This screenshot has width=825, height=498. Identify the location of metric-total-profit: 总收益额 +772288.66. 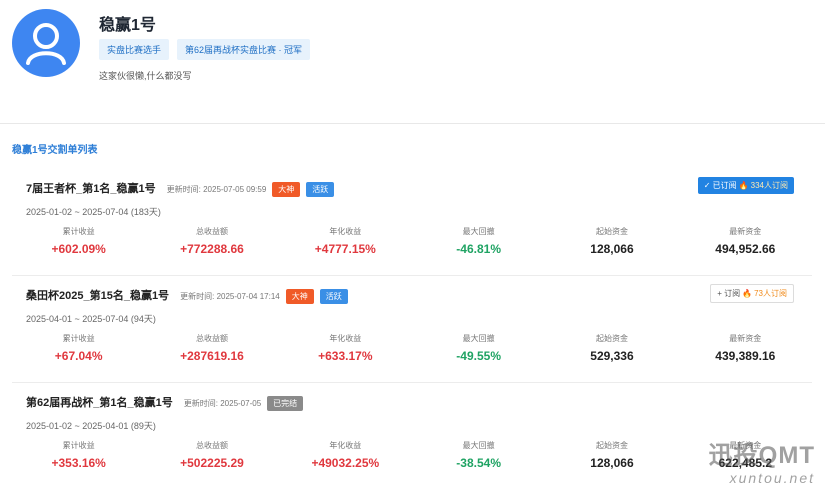
(211, 241).